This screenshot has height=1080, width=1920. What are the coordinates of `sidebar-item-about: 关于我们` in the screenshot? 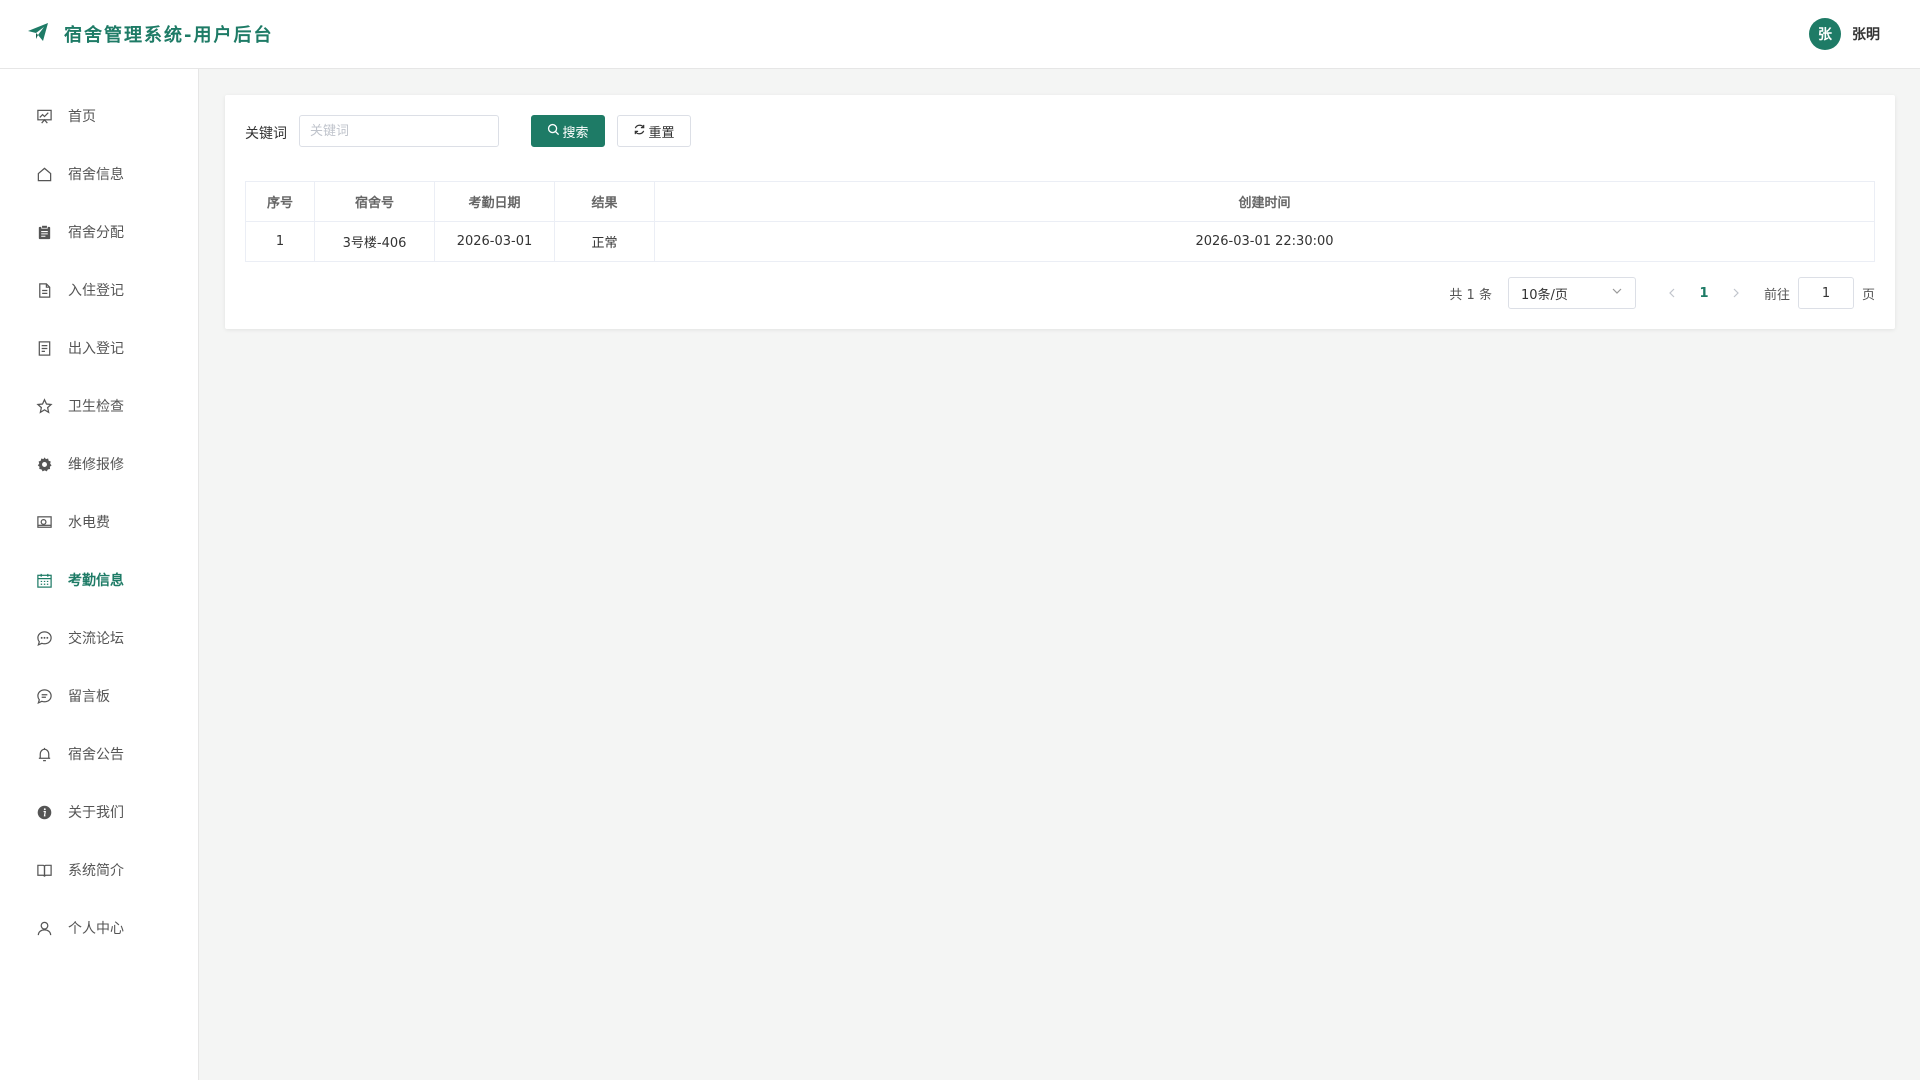 It's located at (99, 812).